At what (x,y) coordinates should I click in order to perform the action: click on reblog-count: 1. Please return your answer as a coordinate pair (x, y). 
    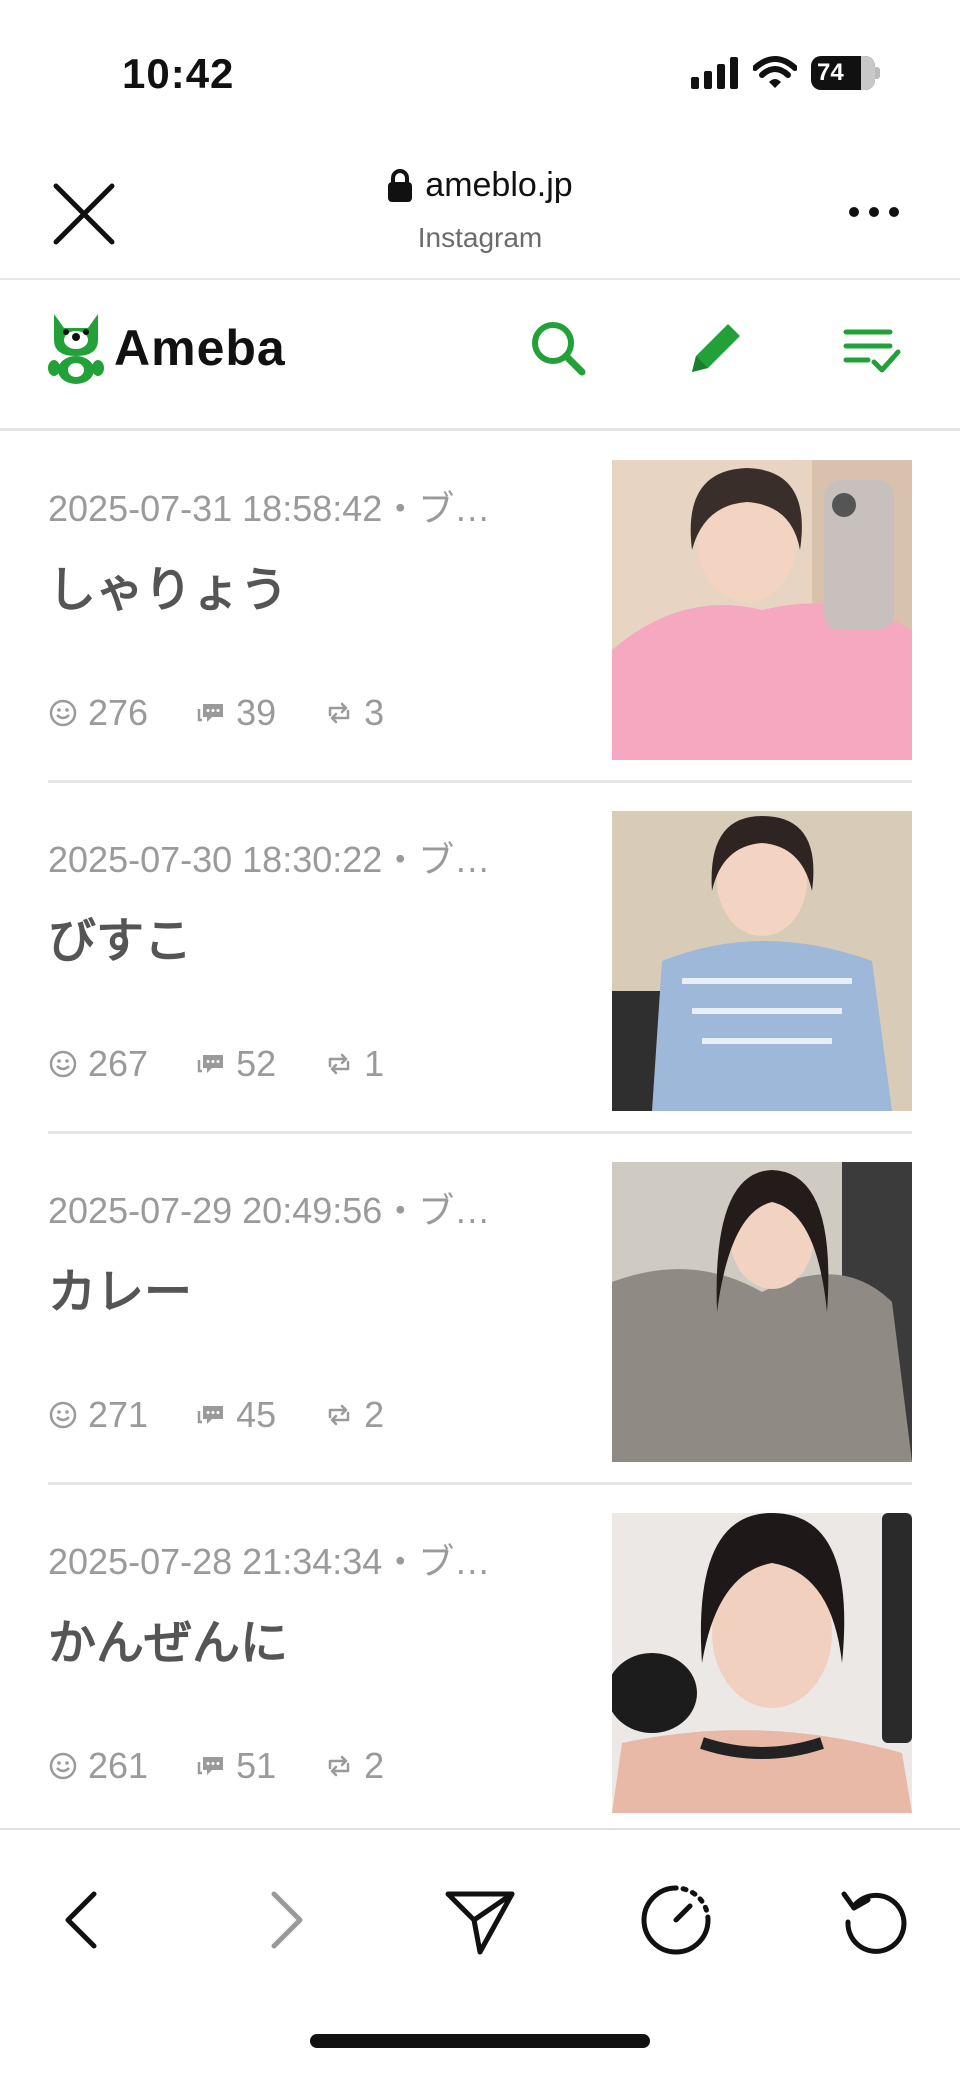
    Looking at the image, I should click on (374, 1063).